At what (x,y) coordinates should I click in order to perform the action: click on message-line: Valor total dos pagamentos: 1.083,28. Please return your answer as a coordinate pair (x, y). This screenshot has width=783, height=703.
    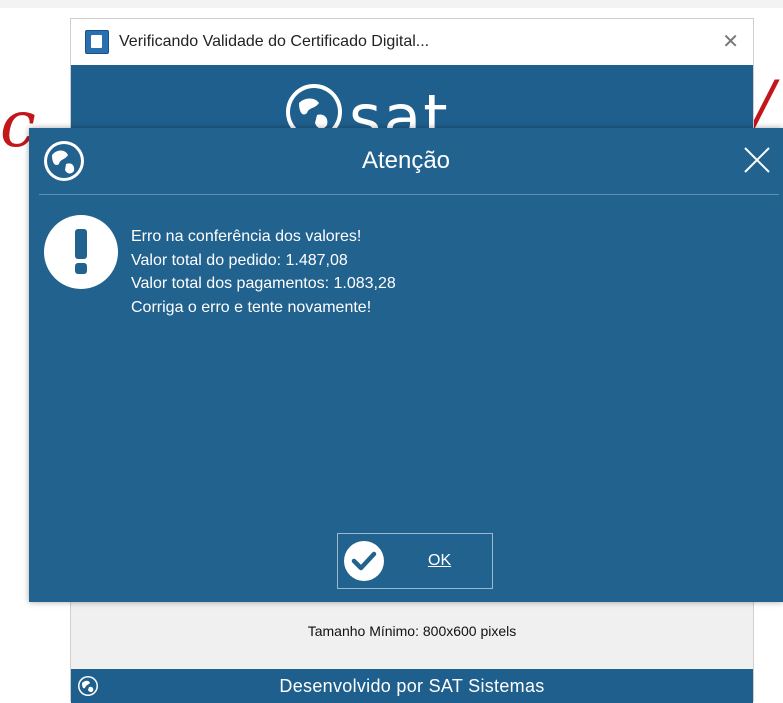
    Looking at the image, I should click on (263, 283).